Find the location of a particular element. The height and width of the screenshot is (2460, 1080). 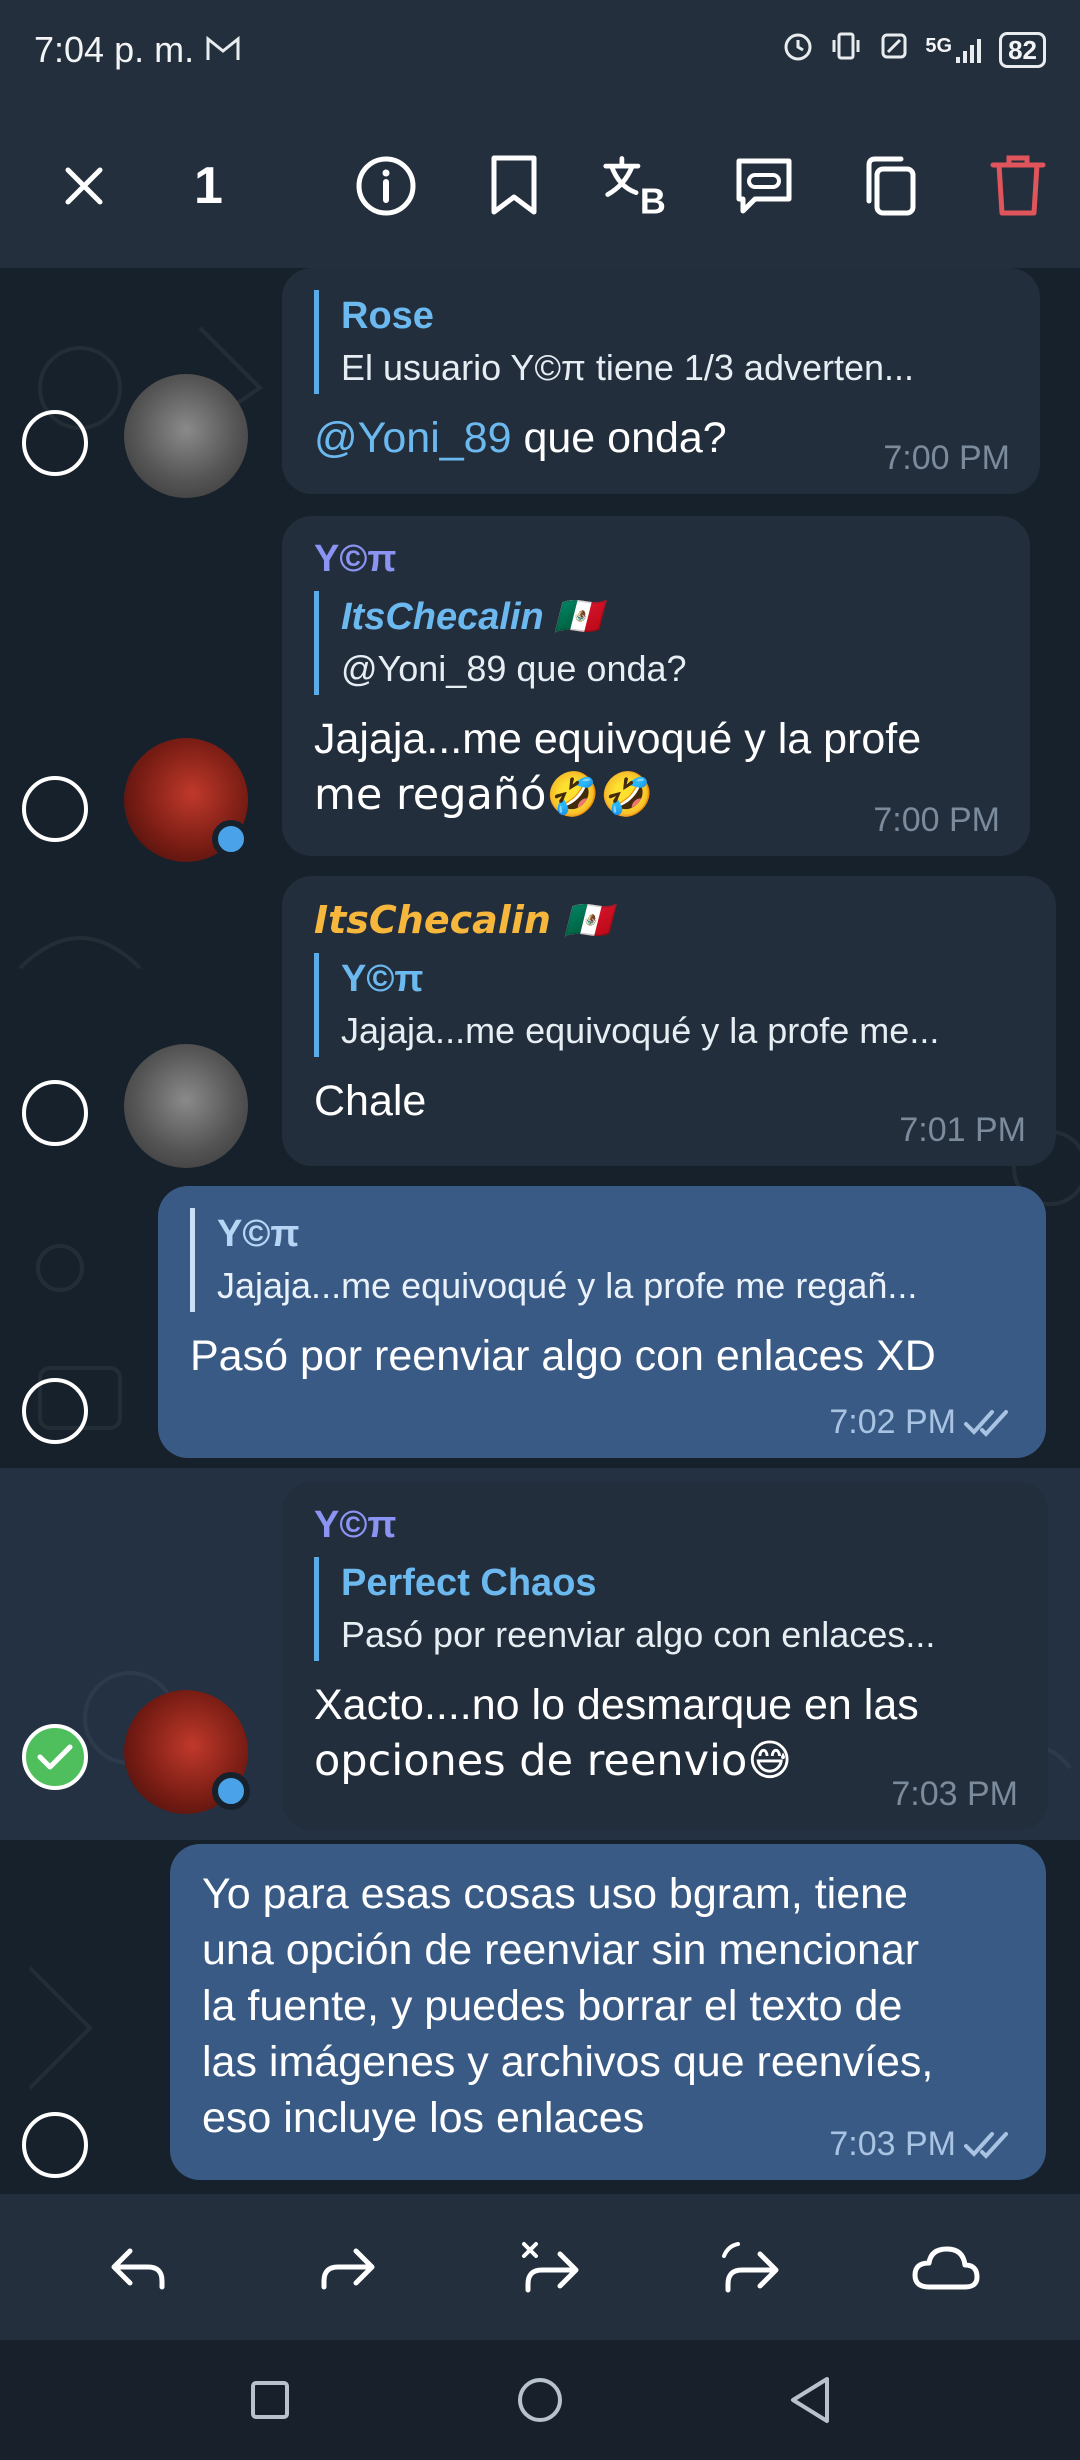

info-button is located at coordinates (386, 186).